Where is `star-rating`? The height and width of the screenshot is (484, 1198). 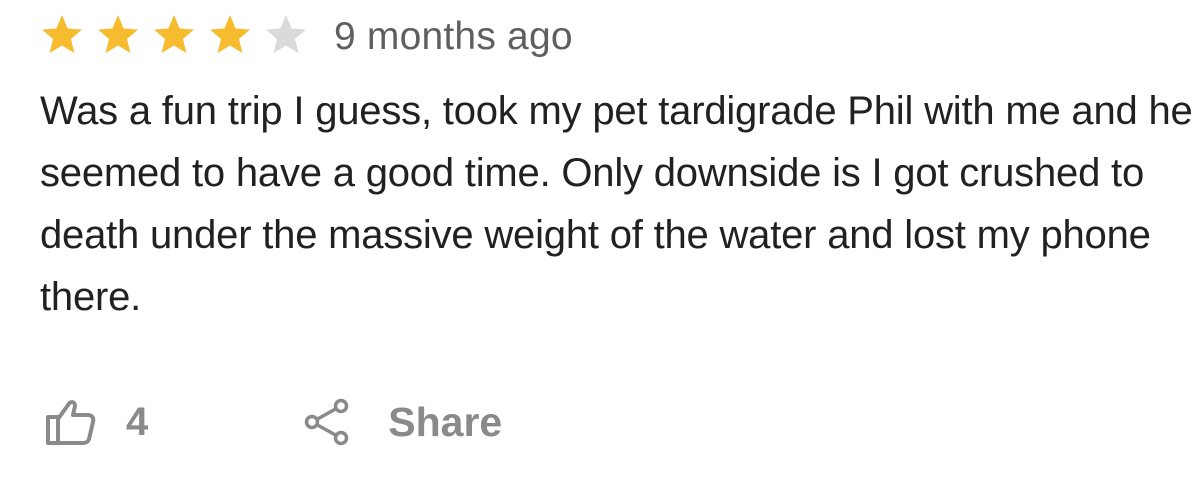 star-rating is located at coordinates (180, 36).